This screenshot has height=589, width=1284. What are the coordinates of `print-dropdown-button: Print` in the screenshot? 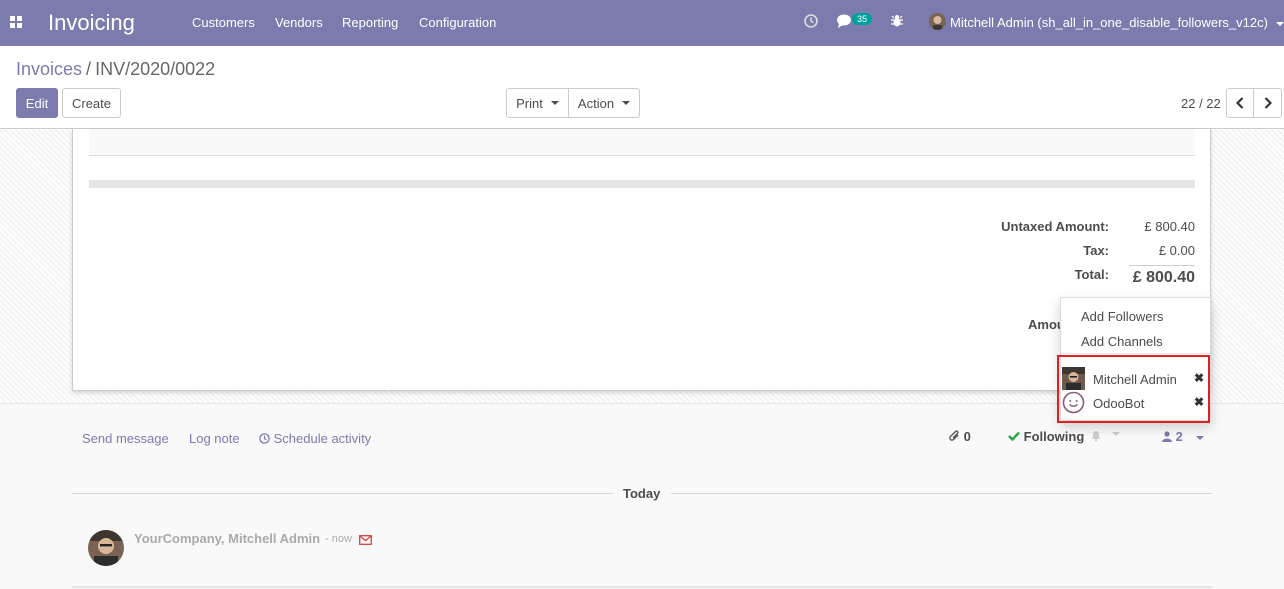 It's located at (537, 103).